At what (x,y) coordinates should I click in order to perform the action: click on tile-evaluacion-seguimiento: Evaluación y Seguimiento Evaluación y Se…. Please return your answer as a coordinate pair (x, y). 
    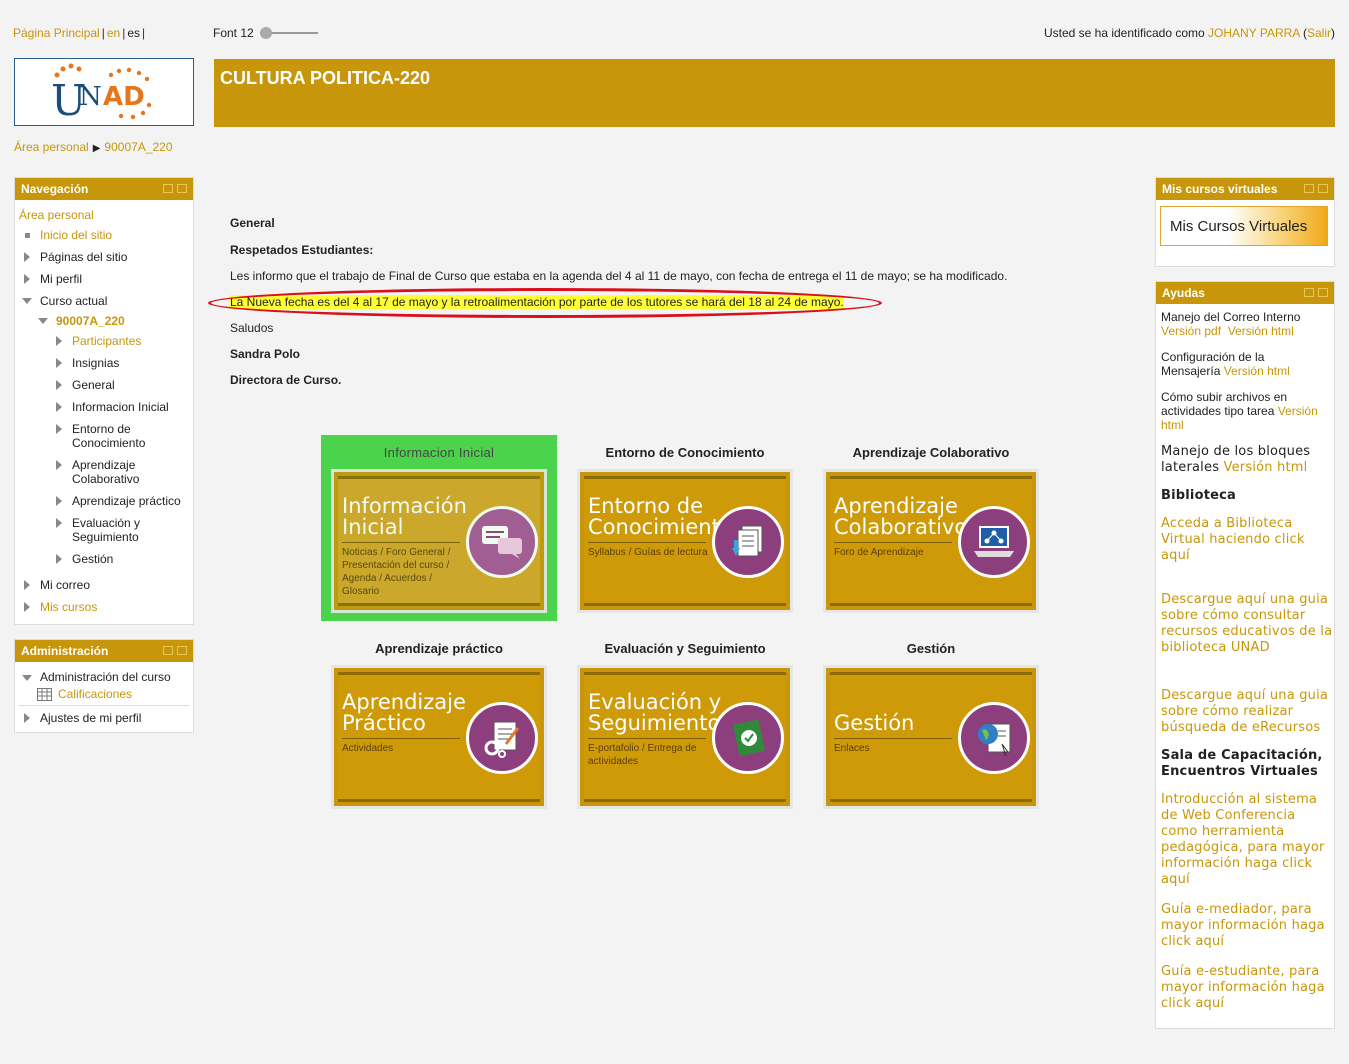
    Looking at the image, I should click on (685, 724).